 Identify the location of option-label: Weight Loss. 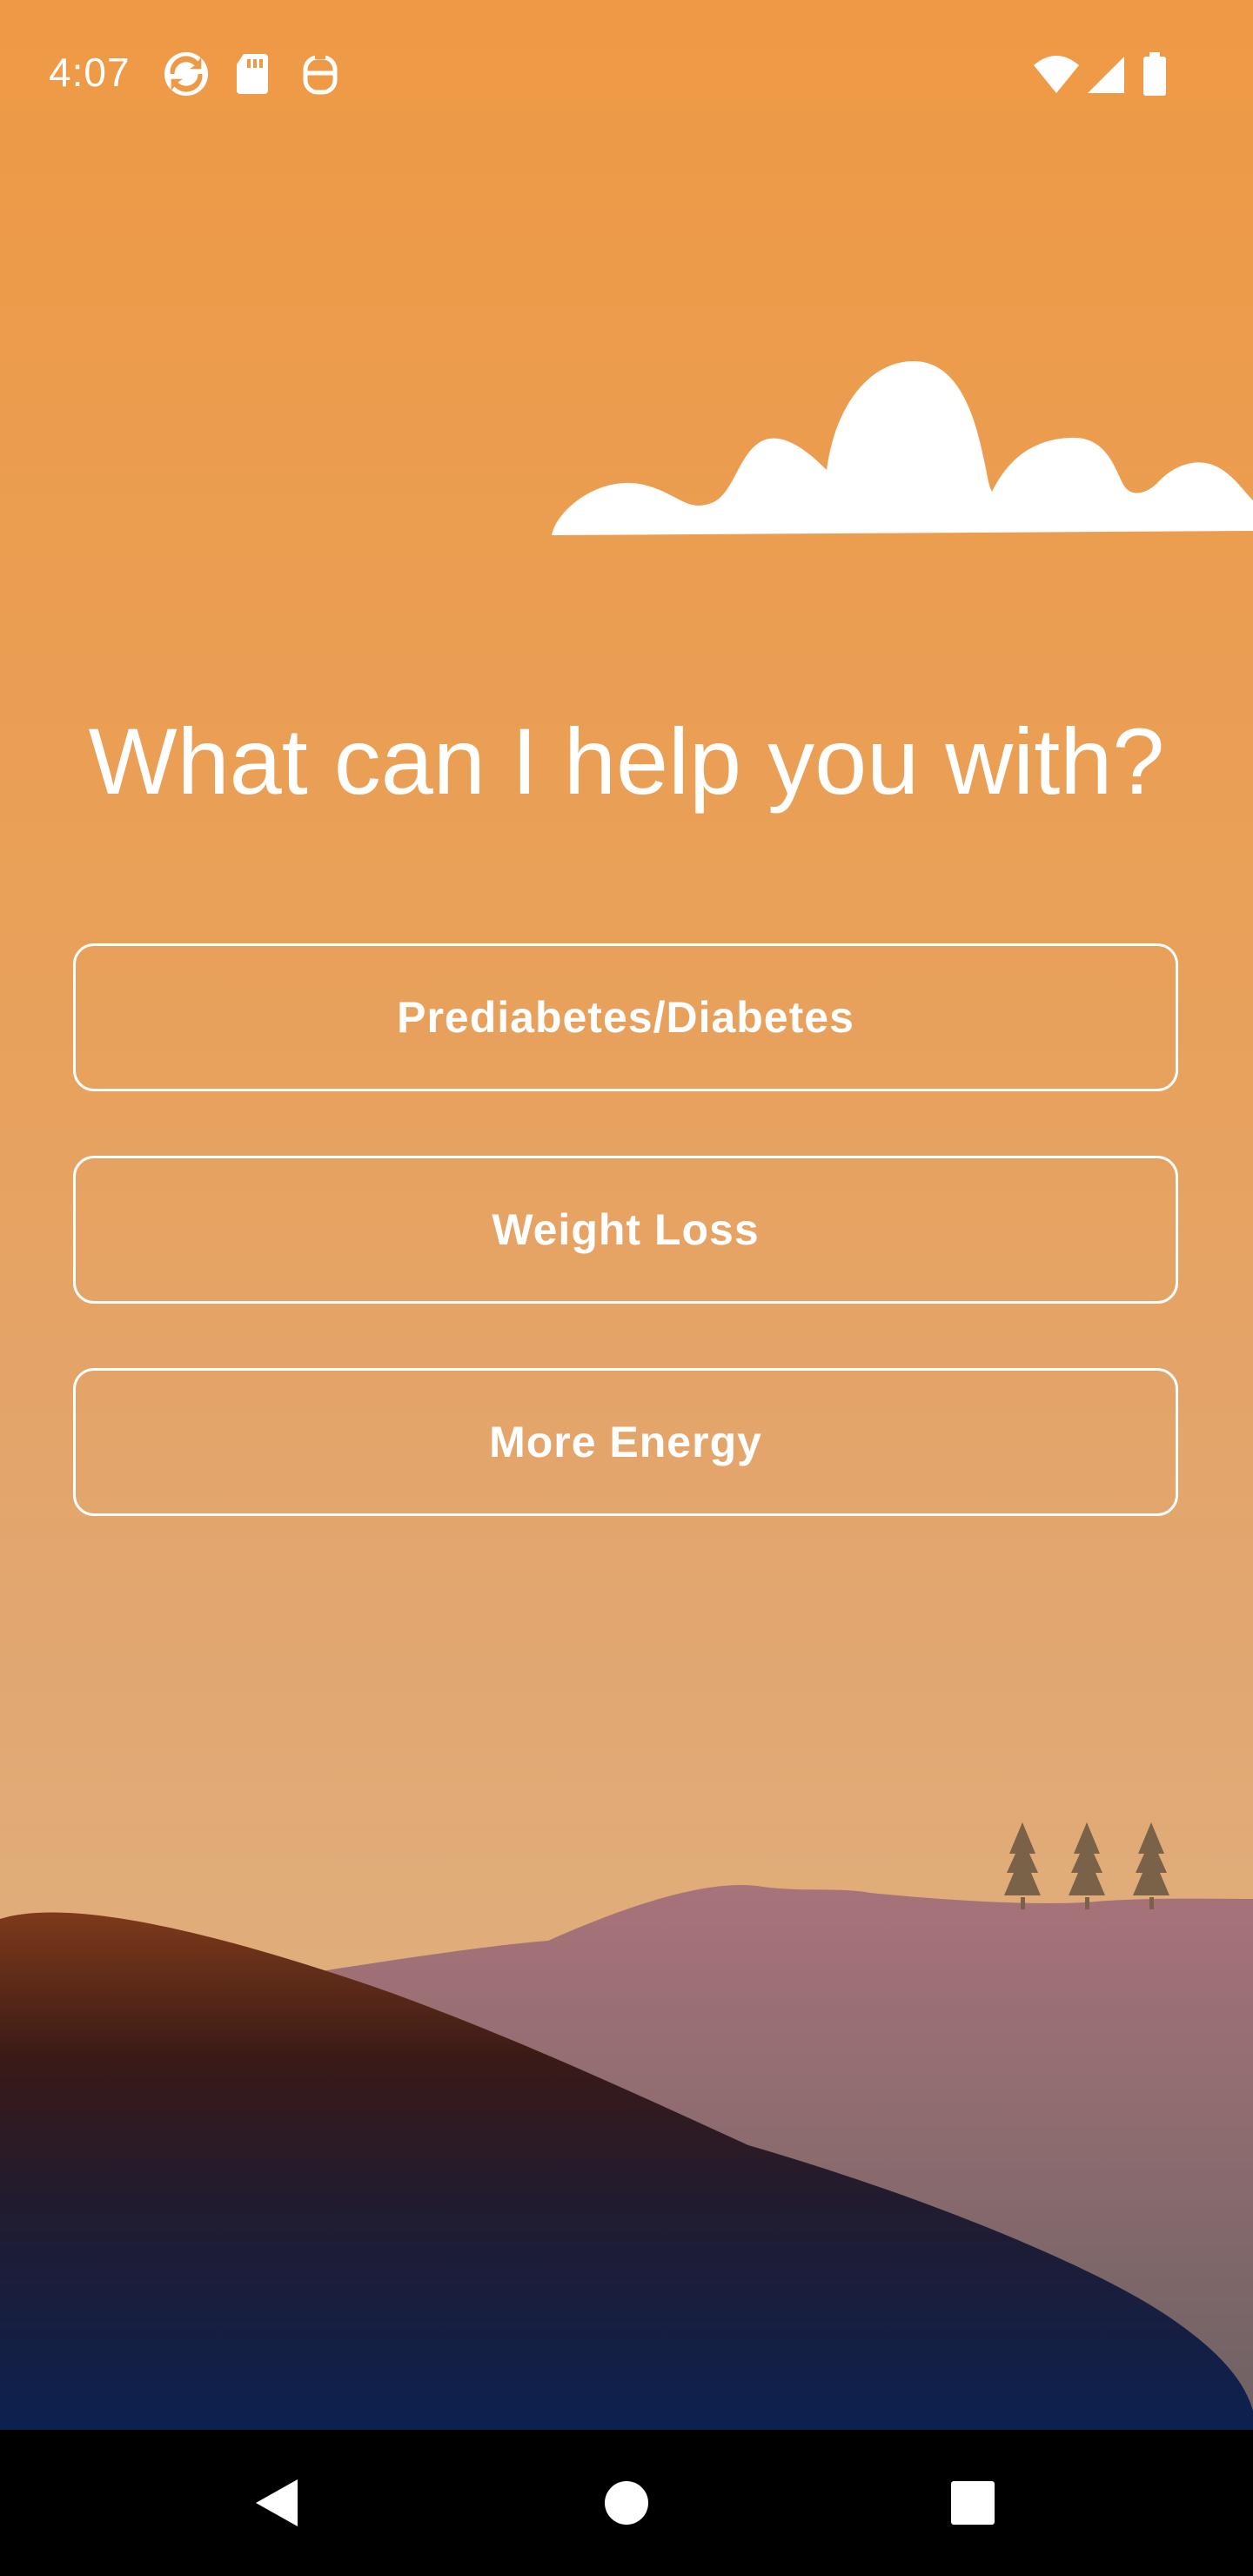
(626, 1229).